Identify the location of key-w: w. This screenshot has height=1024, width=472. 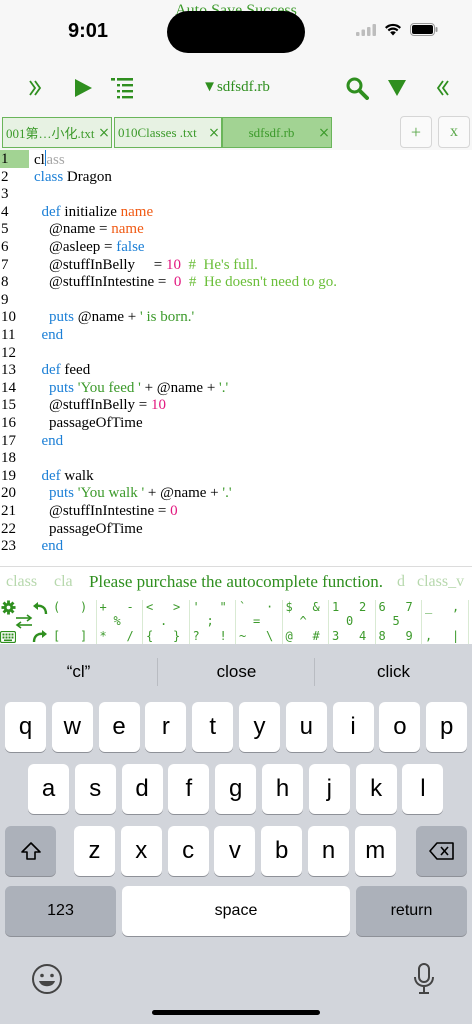
(72, 727).